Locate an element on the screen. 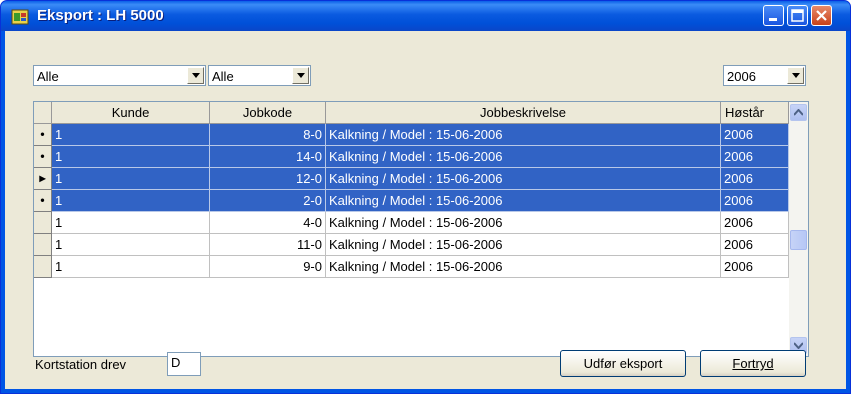  year-arrow is located at coordinates (795, 75).